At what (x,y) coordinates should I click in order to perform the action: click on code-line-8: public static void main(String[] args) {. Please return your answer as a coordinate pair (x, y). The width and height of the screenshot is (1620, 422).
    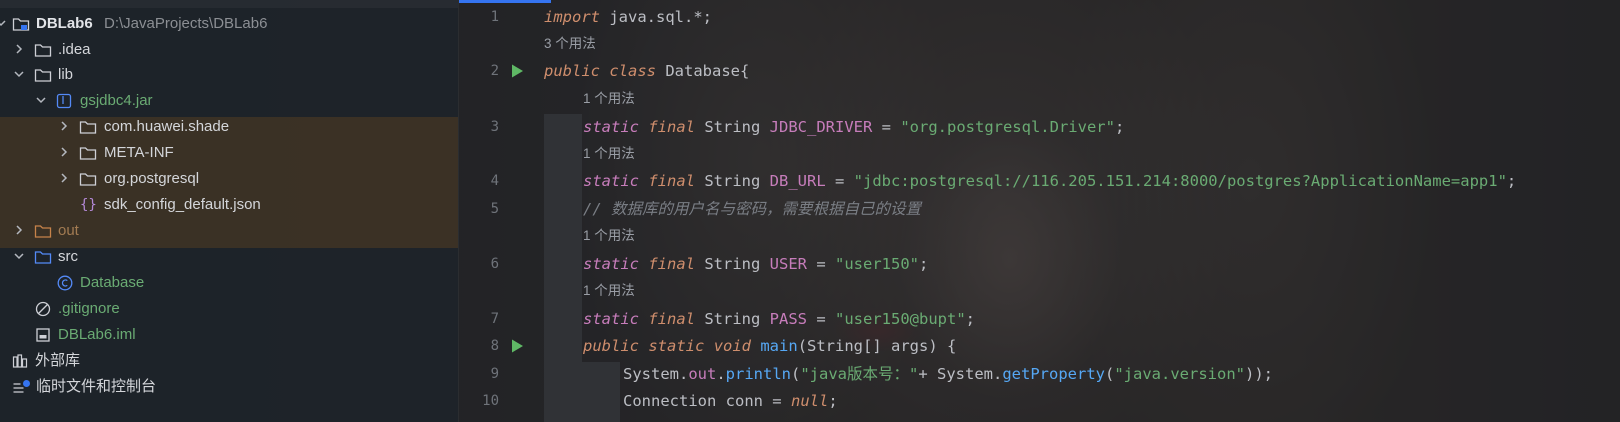
    Looking at the image, I should click on (769, 346).